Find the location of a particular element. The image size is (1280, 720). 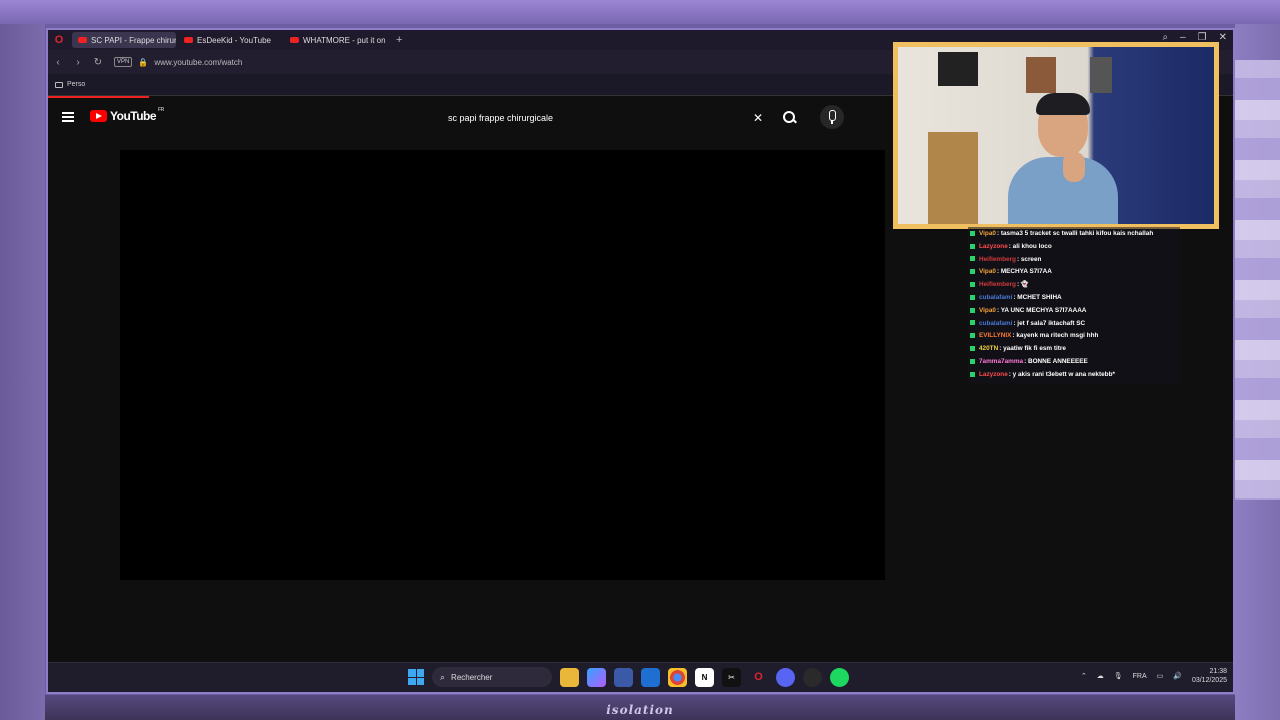

chat-message: Heifiemberg: screen is located at coordinates (1074, 260).